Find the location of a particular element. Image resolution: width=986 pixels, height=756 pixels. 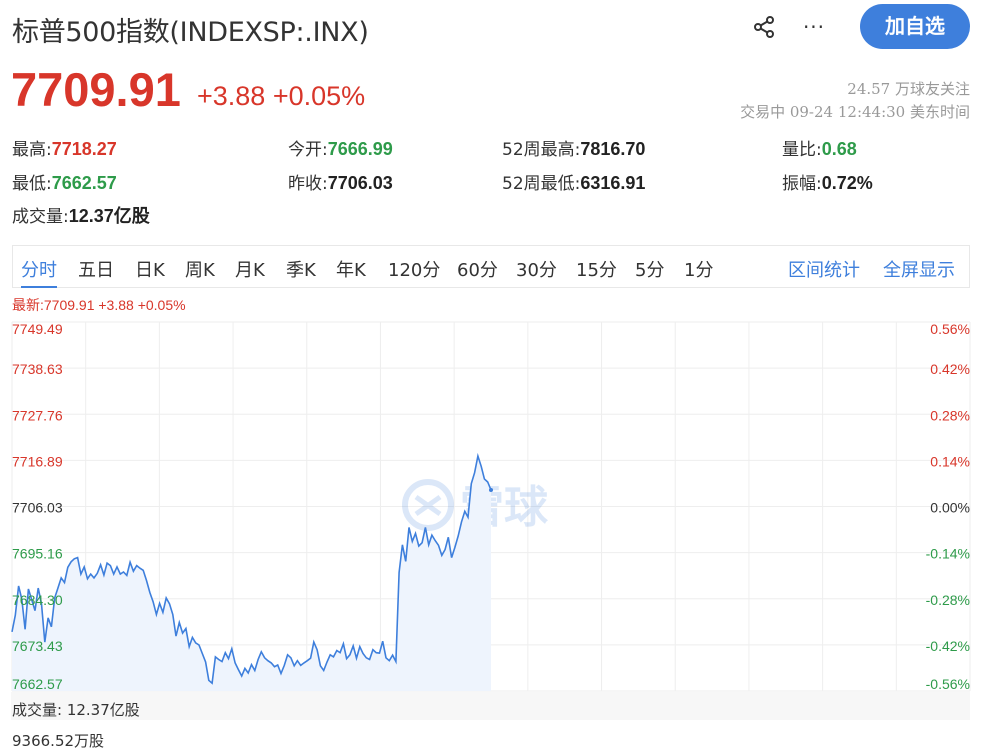

price-tick-label: 7738.63 is located at coordinates (37, 369).